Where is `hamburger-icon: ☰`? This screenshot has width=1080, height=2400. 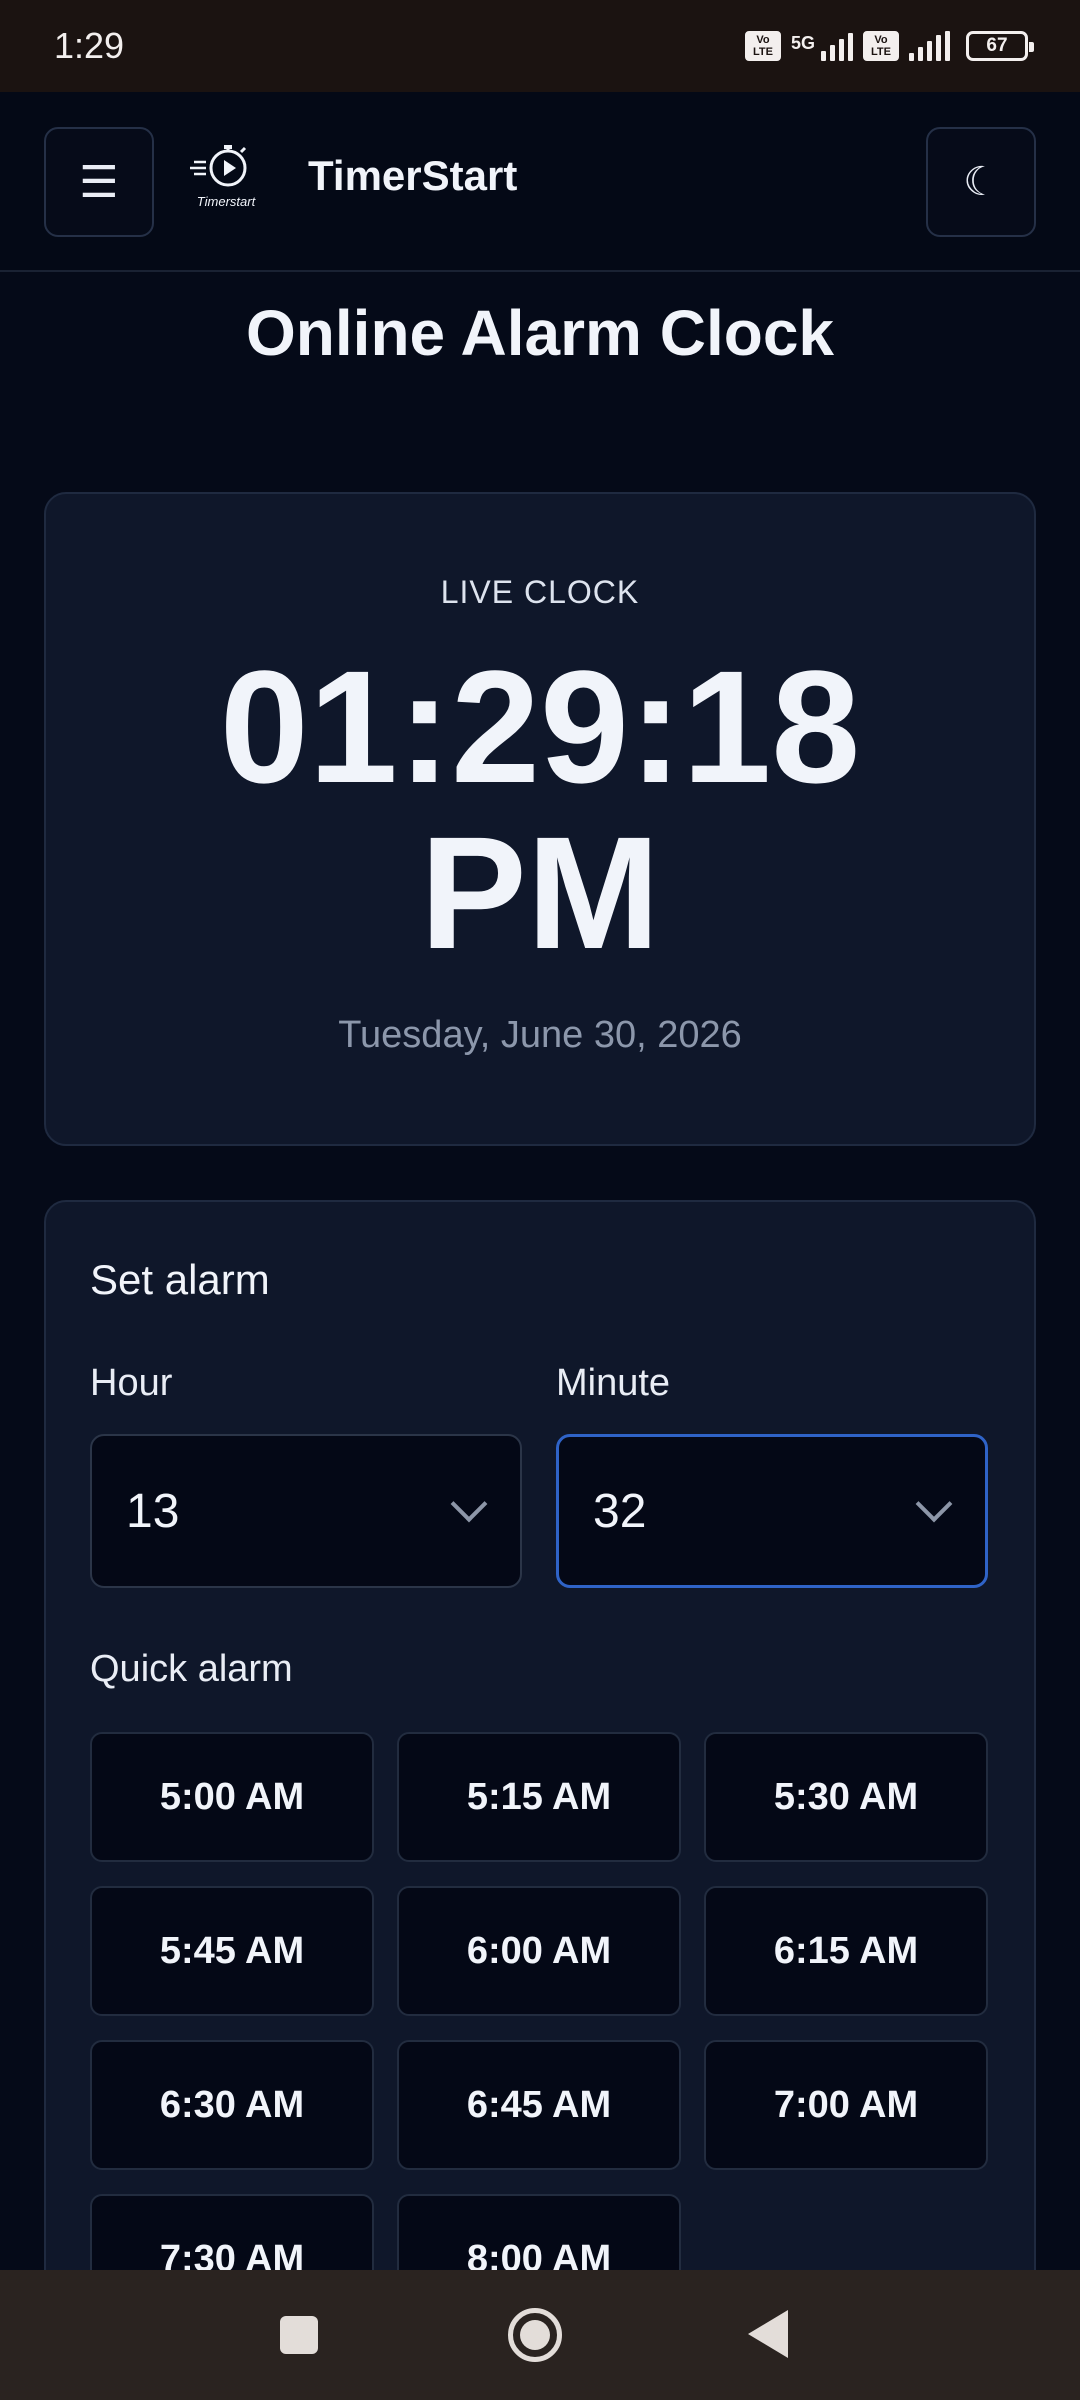 hamburger-icon: ☰ is located at coordinates (99, 182).